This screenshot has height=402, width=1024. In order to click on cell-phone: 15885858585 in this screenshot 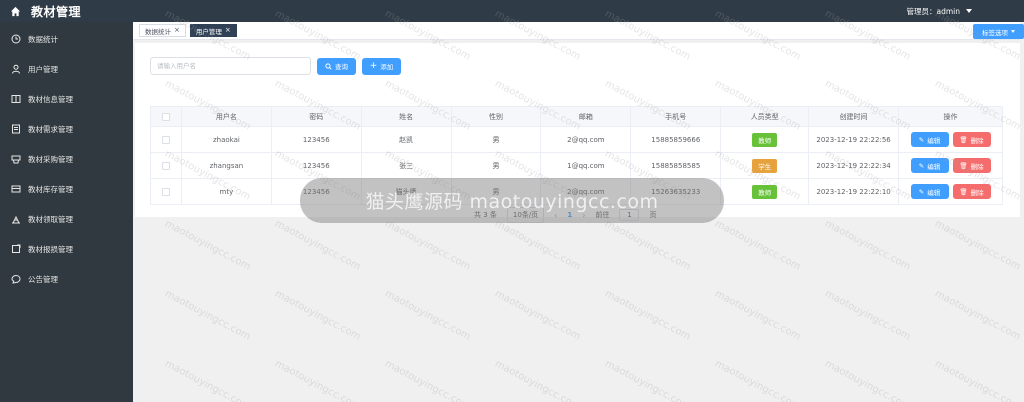, I will do `click(676, 165)`.